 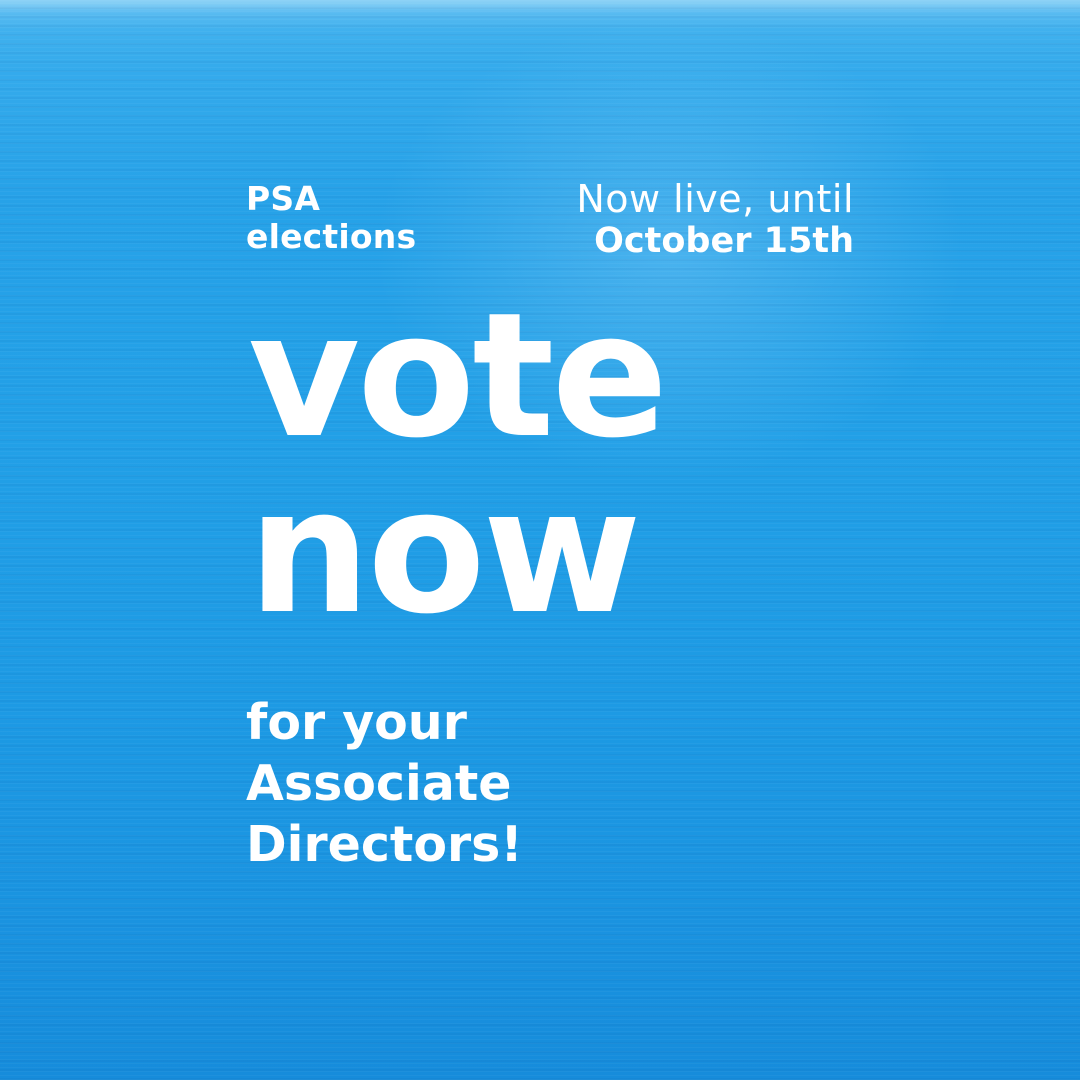 What do you see at coordinates (283, 198) in the screenshot?
I see `event-org: PSA` at bounding box center [283, 198].